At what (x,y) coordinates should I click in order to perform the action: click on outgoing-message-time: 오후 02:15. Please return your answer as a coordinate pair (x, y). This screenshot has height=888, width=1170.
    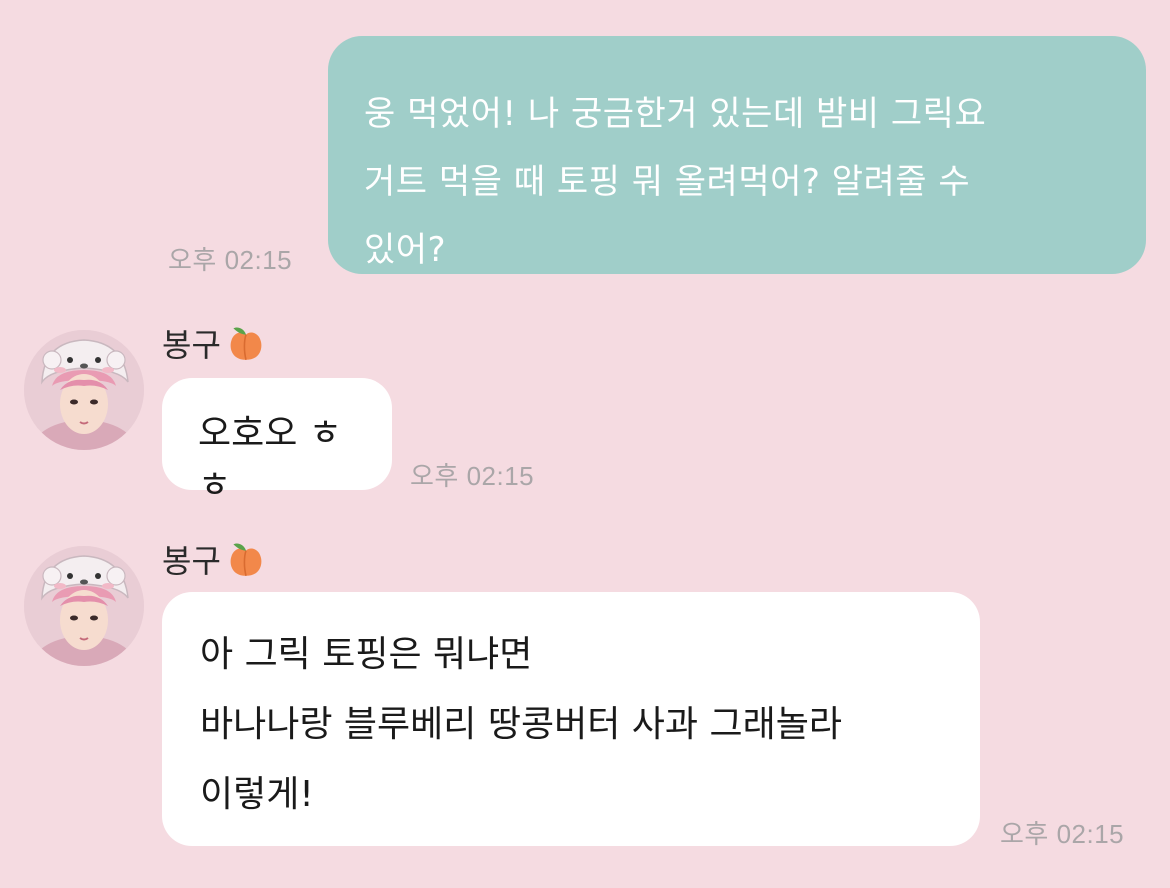
    Looking at the image, I should click on (230, 260).